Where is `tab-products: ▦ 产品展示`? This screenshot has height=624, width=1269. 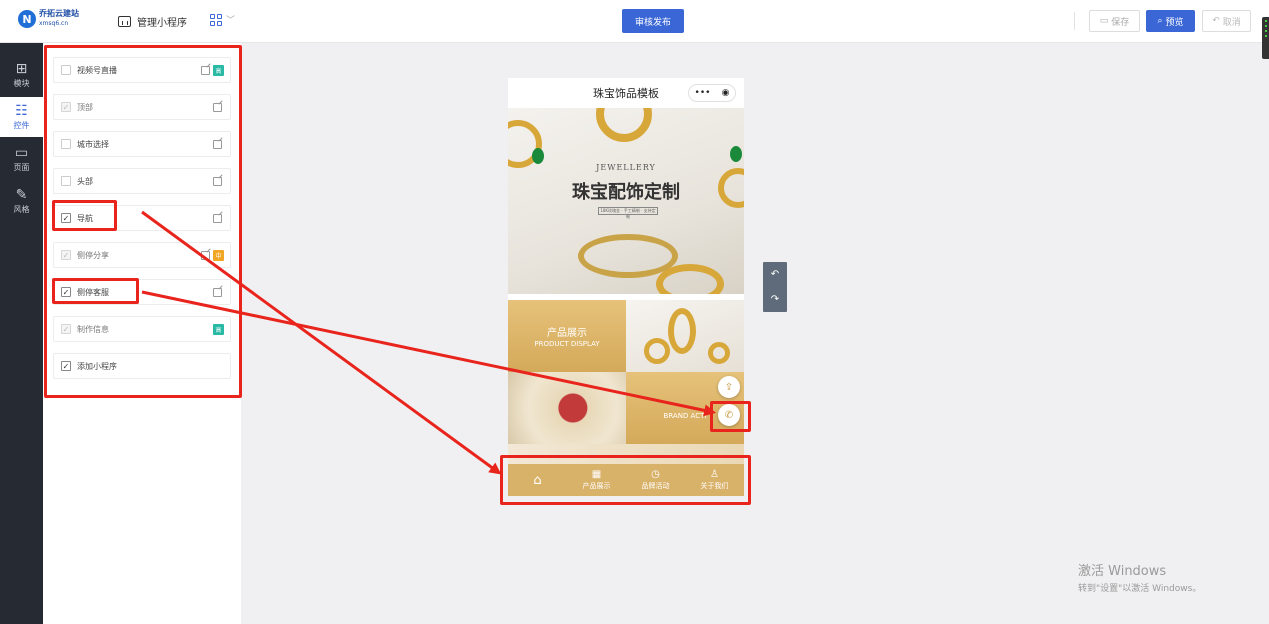
tab-products: ▦ 产品展示 is located at coordinates (596, 480).